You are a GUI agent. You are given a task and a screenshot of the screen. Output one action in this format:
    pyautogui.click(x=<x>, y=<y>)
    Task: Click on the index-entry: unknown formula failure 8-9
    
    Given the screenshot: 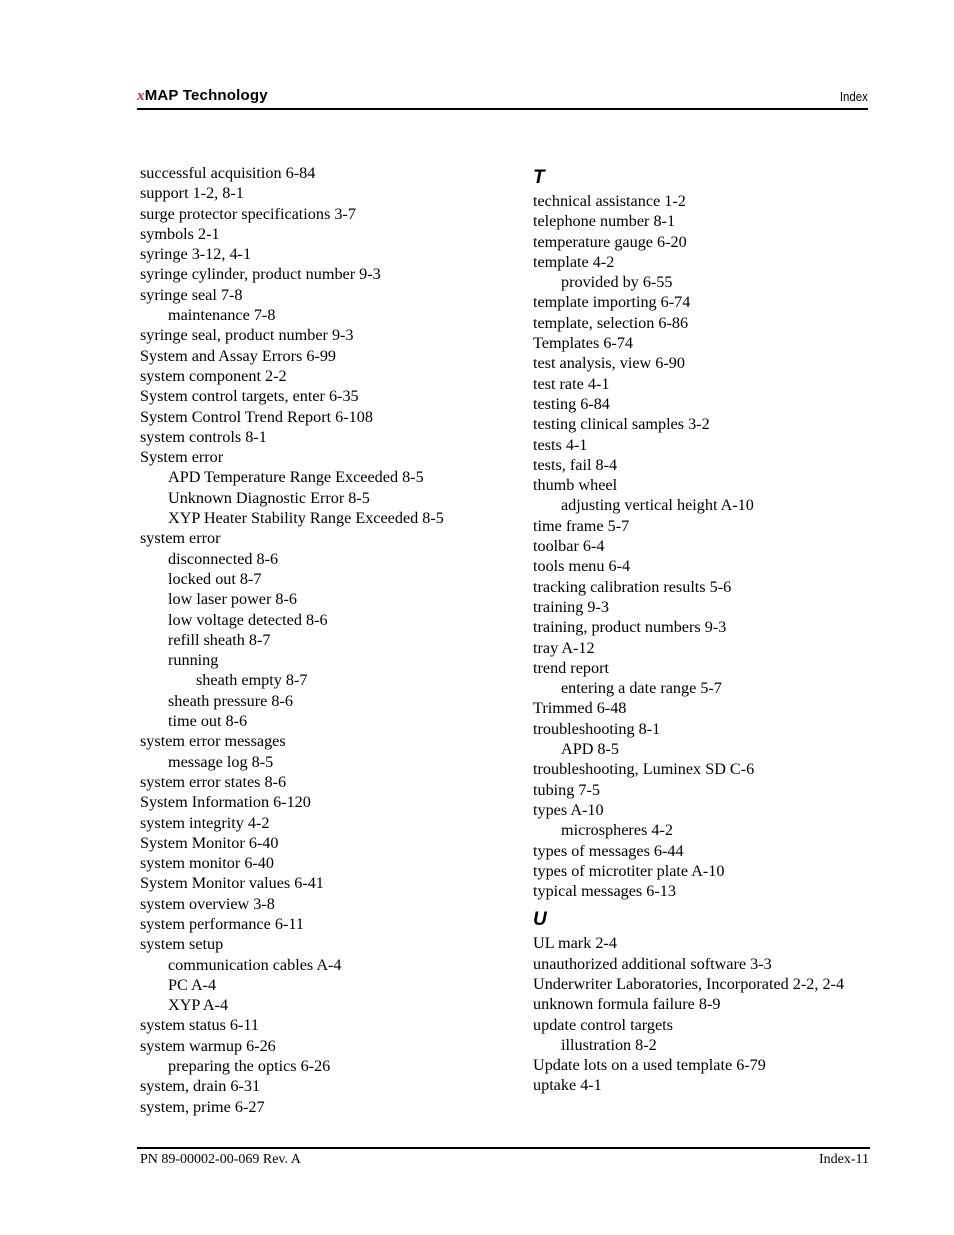 What is the action you would take?
    pyautogui.click(x=627, y=1004)
    